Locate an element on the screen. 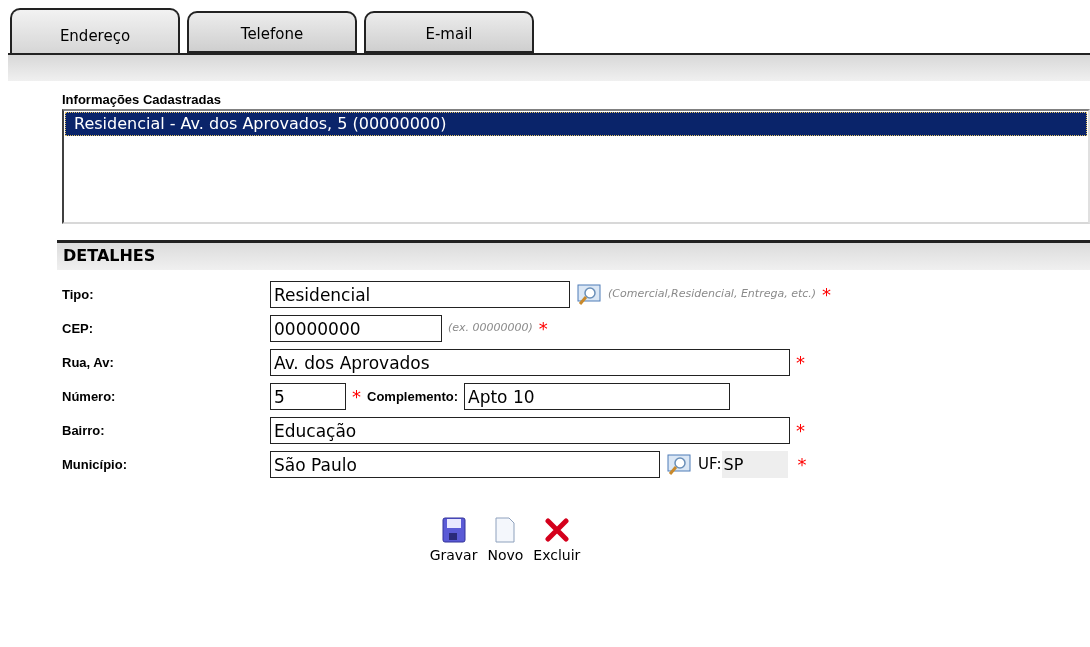 The image size is (1090, 647). input-field: Av. dos Aprovados is located at coordinates (530, 362).